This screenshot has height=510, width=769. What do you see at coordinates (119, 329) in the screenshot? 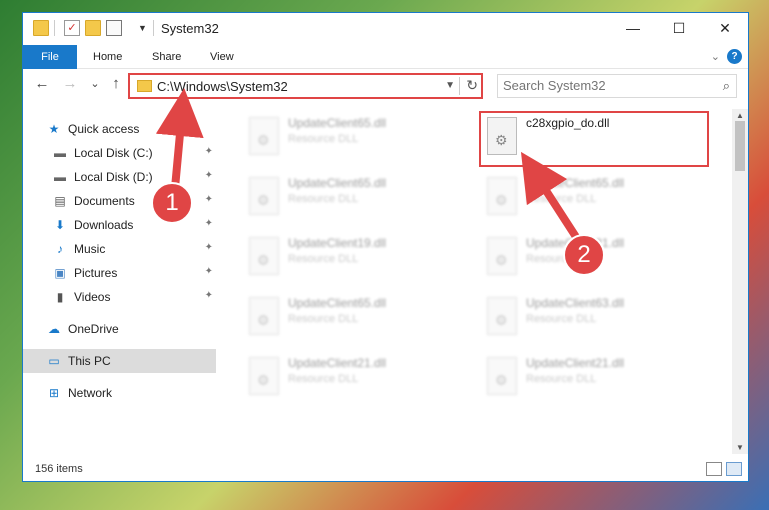
I see `sidebar-item-onedrive: ☁ OneDrive` at bounding box center [119, 329].